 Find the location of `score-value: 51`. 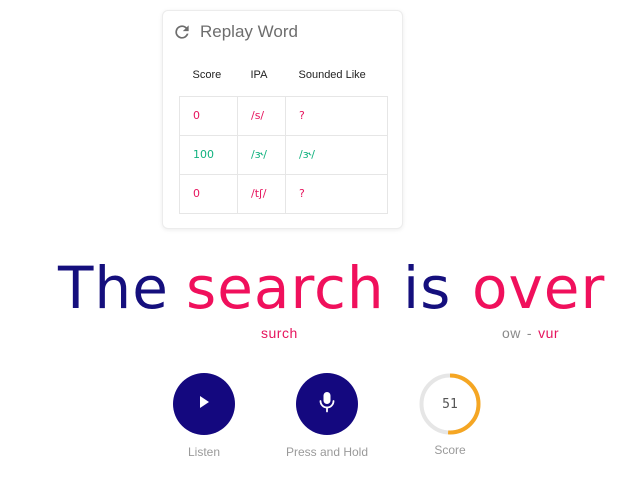

score-value: 51 is located at coordinates (450, 404).